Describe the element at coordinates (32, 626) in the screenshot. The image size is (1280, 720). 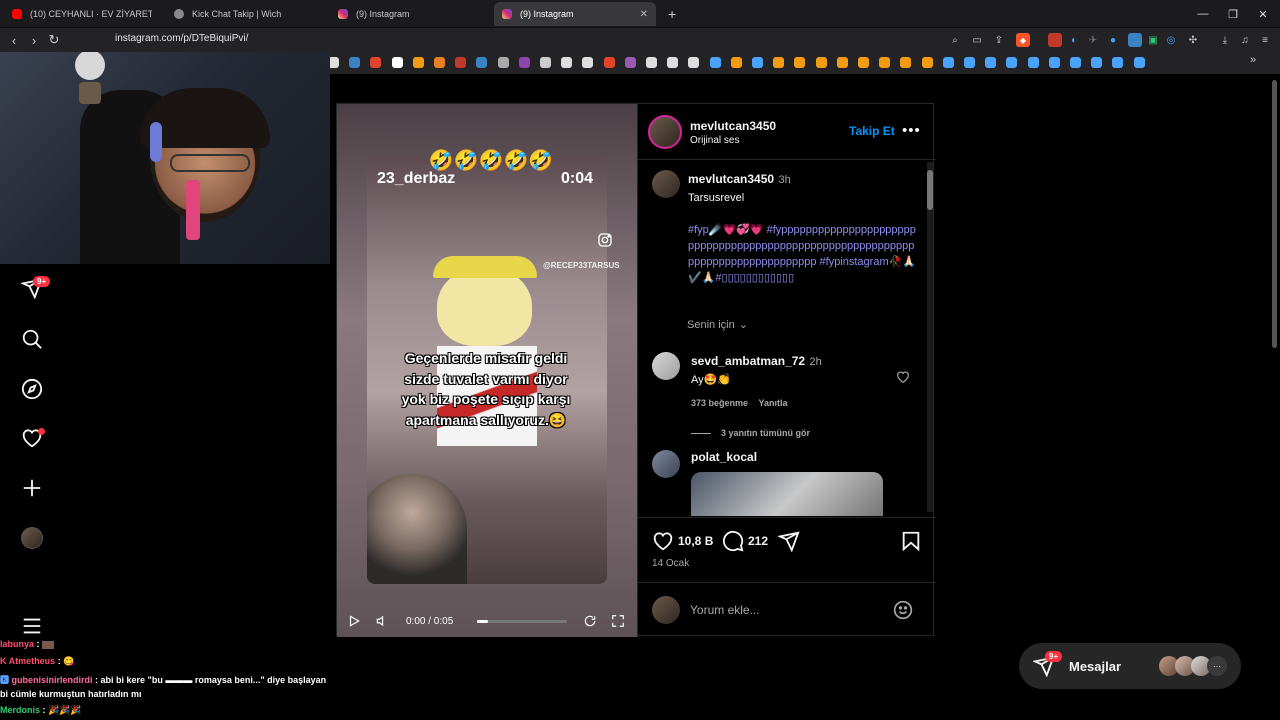
I see `more-menu-icon` at that location.